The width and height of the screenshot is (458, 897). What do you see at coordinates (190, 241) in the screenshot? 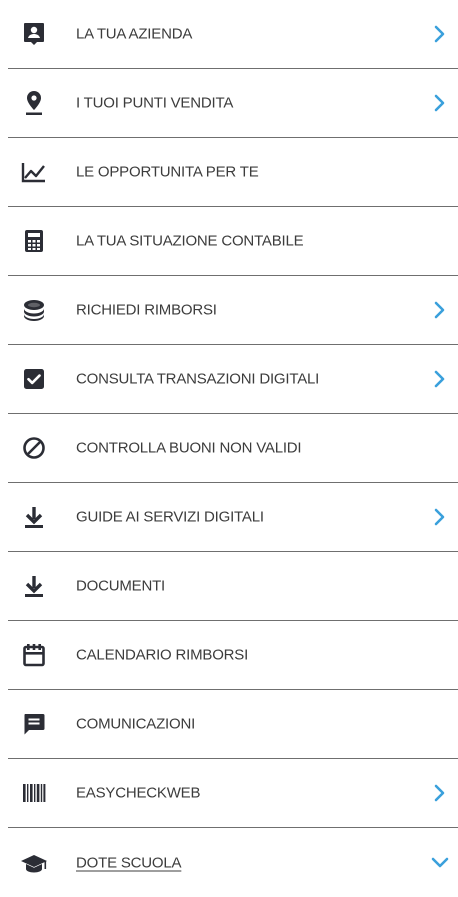
I see `menu-item-label: LA TUA SITUAZIONE CONTABILE` at bounding box center [190, 241].